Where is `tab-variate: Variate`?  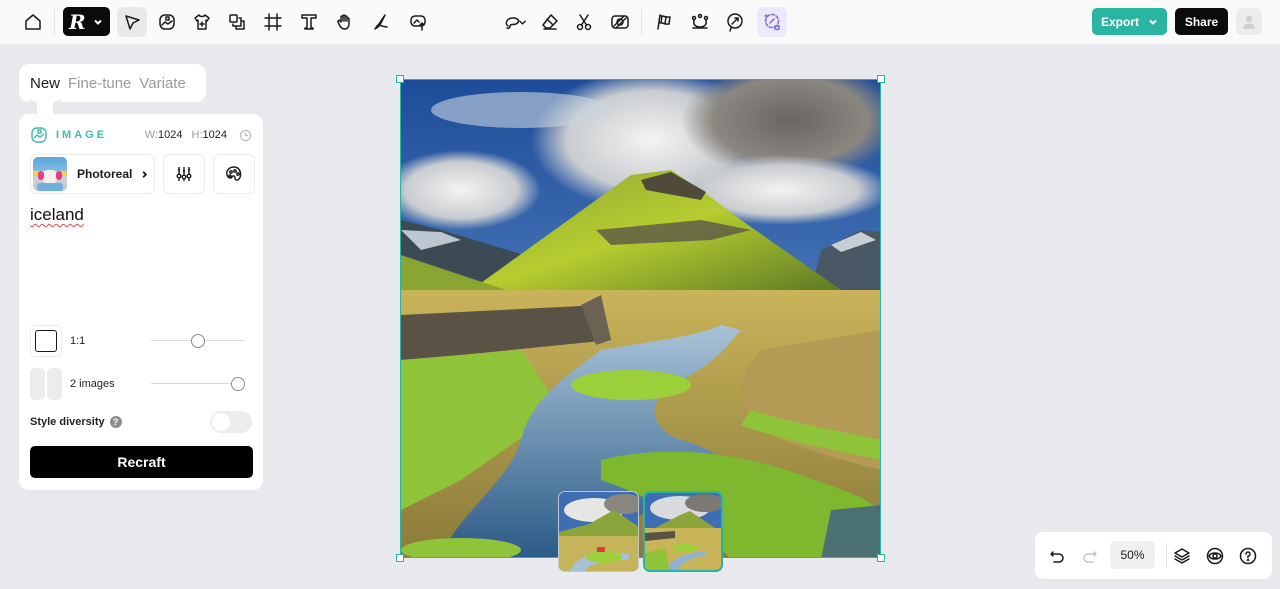 tab-variate: Variate is located at coordinates (162, 83).